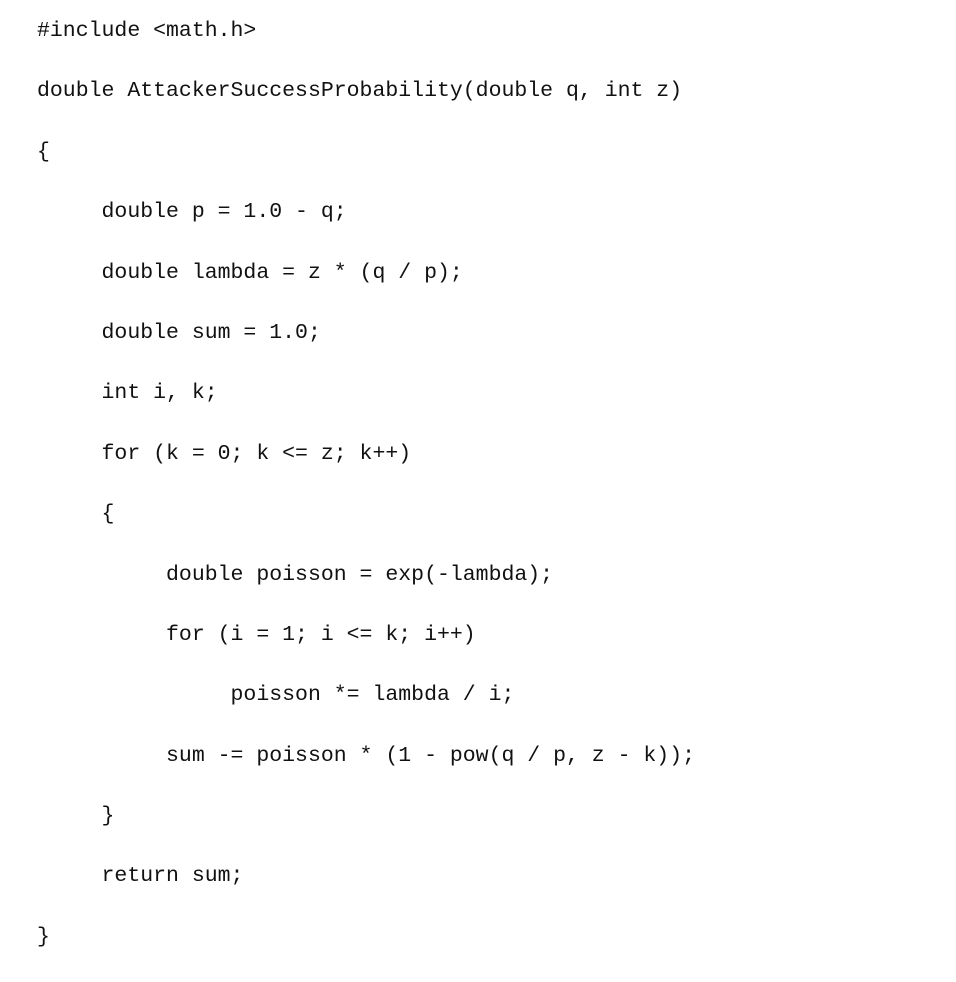  Describe the element at coordinates (256, 634) in the screenshot. I see `code-line-inner-for: for (i = 1; i <= k; i++)` at that location.